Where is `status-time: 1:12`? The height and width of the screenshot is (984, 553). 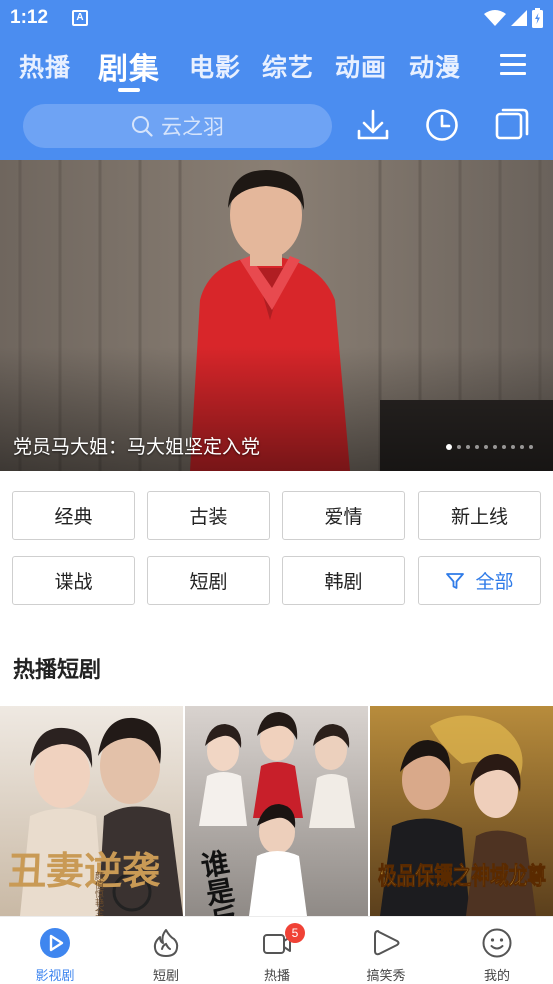
status-time: 1:12 is located at coordinates (29, 17).